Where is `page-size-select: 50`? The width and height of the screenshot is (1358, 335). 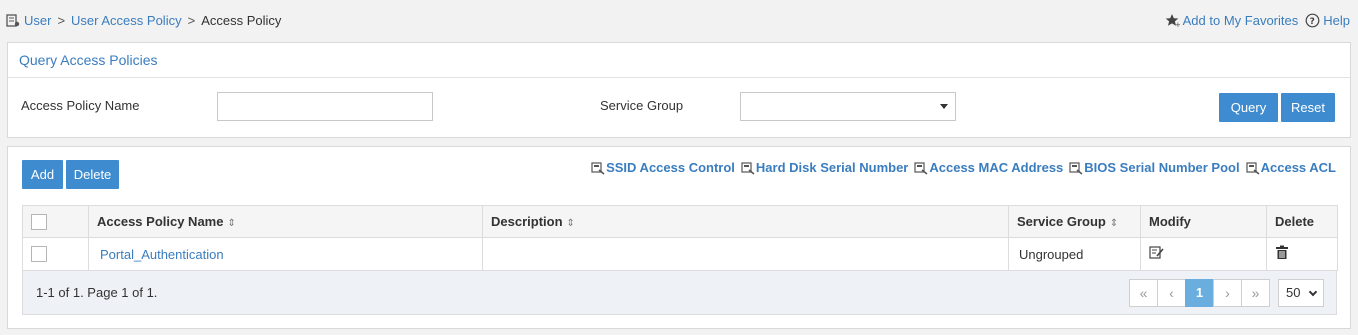
page-size-select: 50 is located at coordinates (1301, 293).